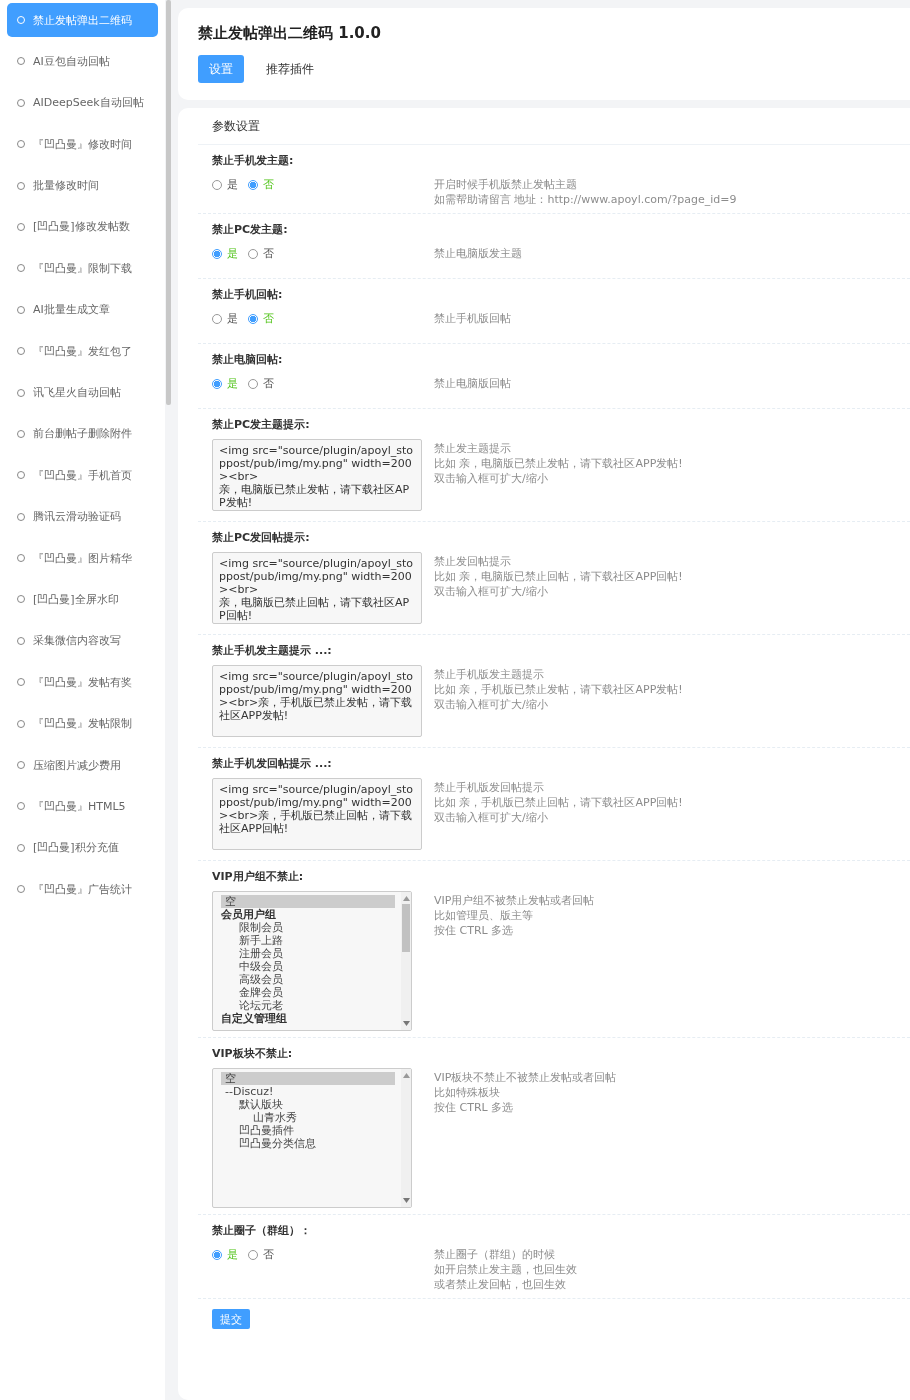 Image resolution: width=910 pixels, height=1400 pixels. I want to click on text-area: <img src="source/plugin/apoyl_stoppost/pub/img/my.png" width=200><br>亲，手机版已禁止发帖，请下载社区APP发帖!, so click(317, 701).